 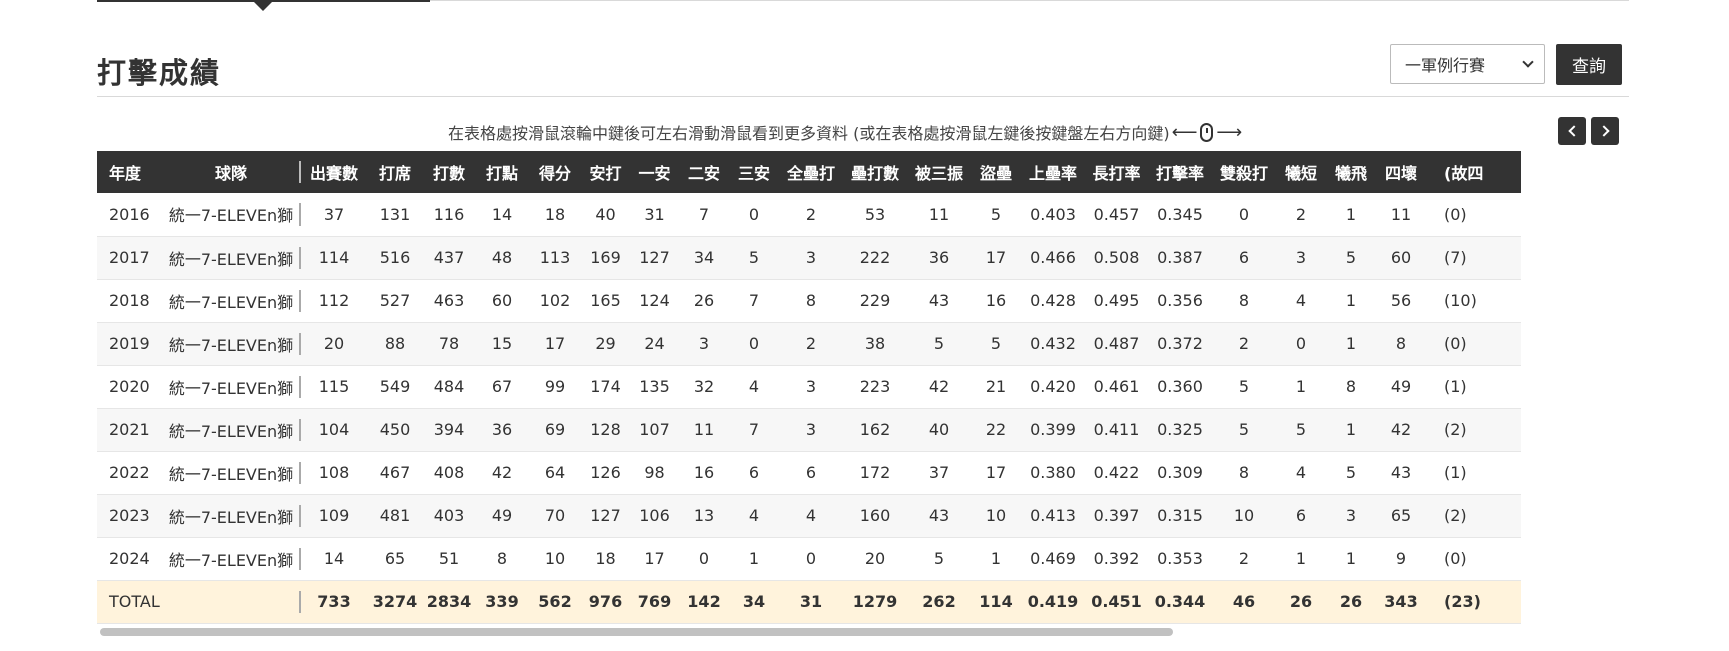 I want to click on table-cell: 7, so click(x=754, y=301).